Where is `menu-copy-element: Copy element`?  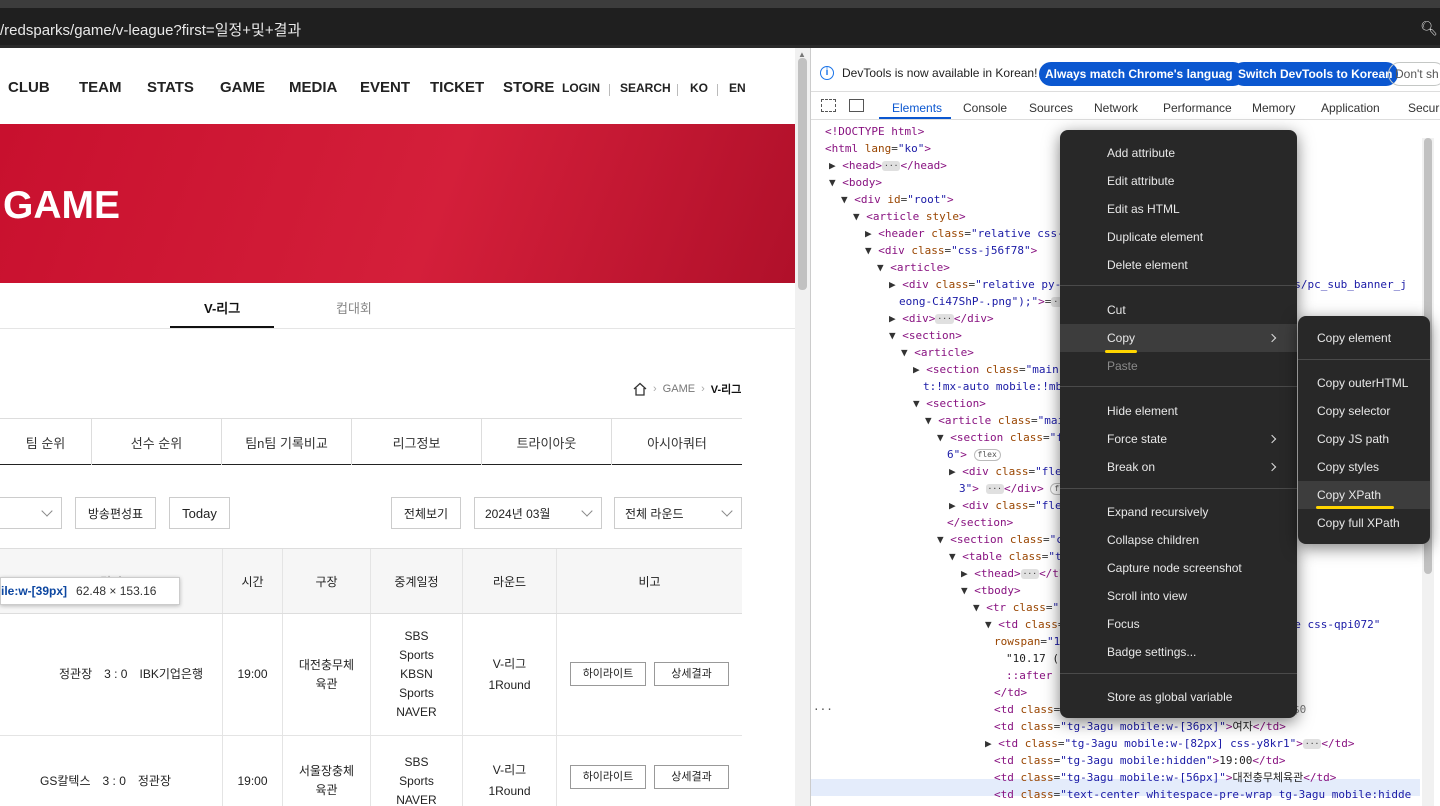 menu-copy-element: Copy element is located at coordinates (1354, 338).